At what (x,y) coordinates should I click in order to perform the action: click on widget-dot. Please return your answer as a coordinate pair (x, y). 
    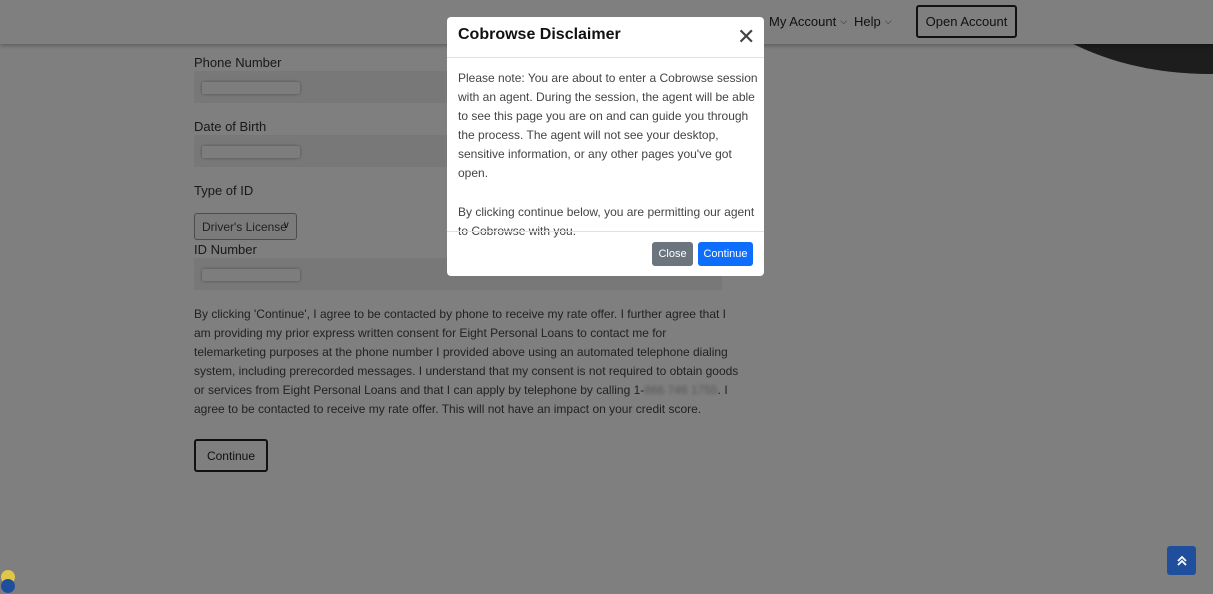
    Looking at the image, I should click on (8, 586).